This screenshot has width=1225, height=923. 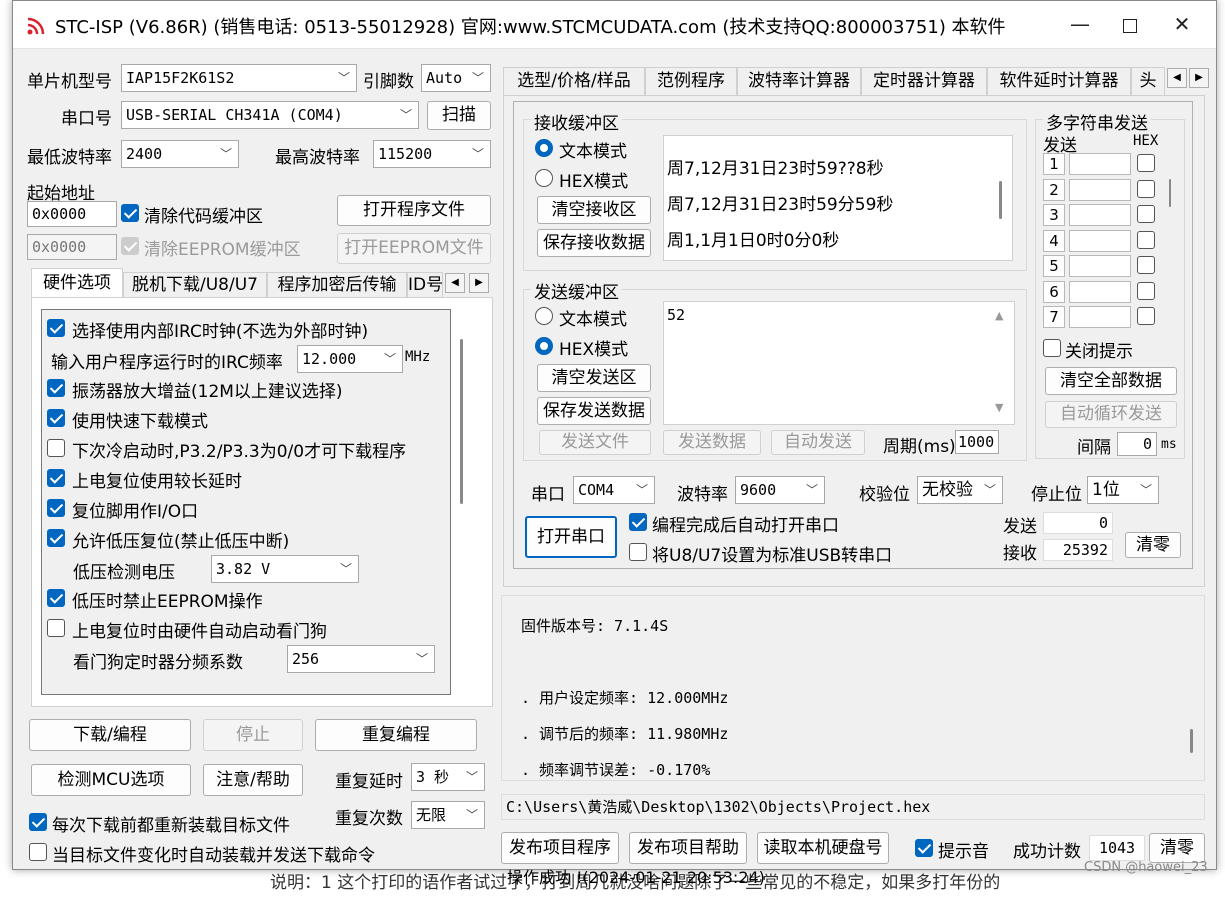 I want to click on power-on-delay-checkbox, so click(x=56, y=478).